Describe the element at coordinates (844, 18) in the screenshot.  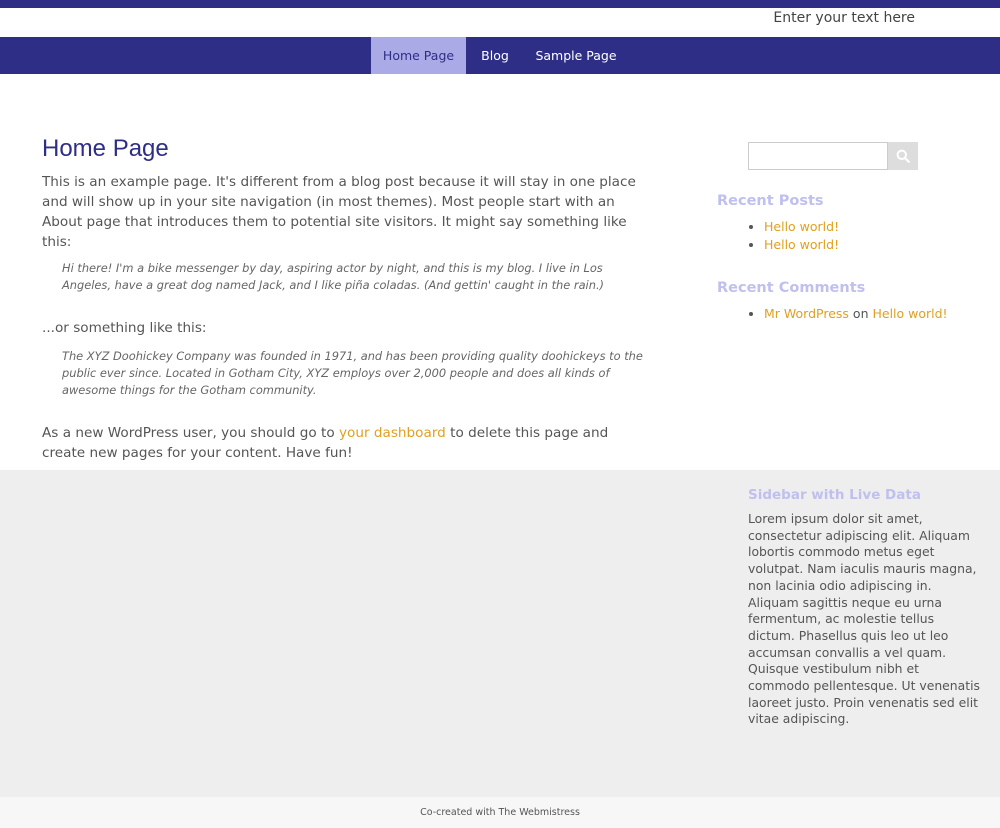
I see `header-tagline: Enter your text here` at that location.